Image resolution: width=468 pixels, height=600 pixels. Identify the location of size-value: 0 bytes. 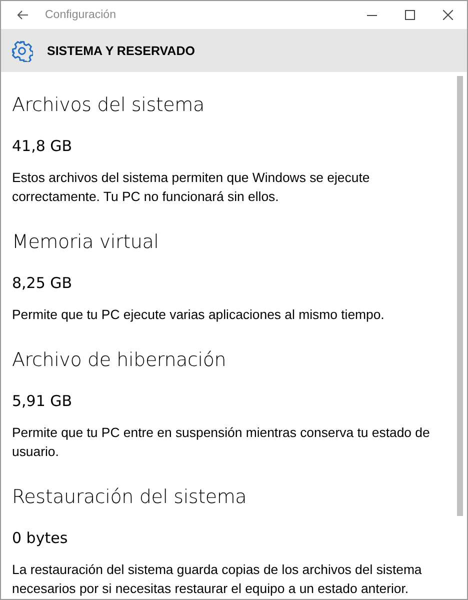
(40, 538).